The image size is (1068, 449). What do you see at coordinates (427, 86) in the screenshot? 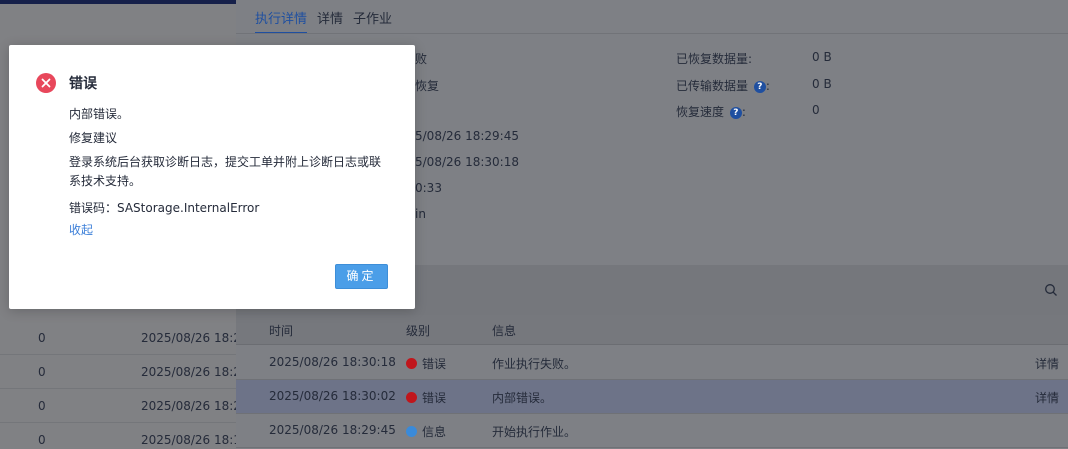
I see `type-value: 恢复` at bounding box center [427, 86].